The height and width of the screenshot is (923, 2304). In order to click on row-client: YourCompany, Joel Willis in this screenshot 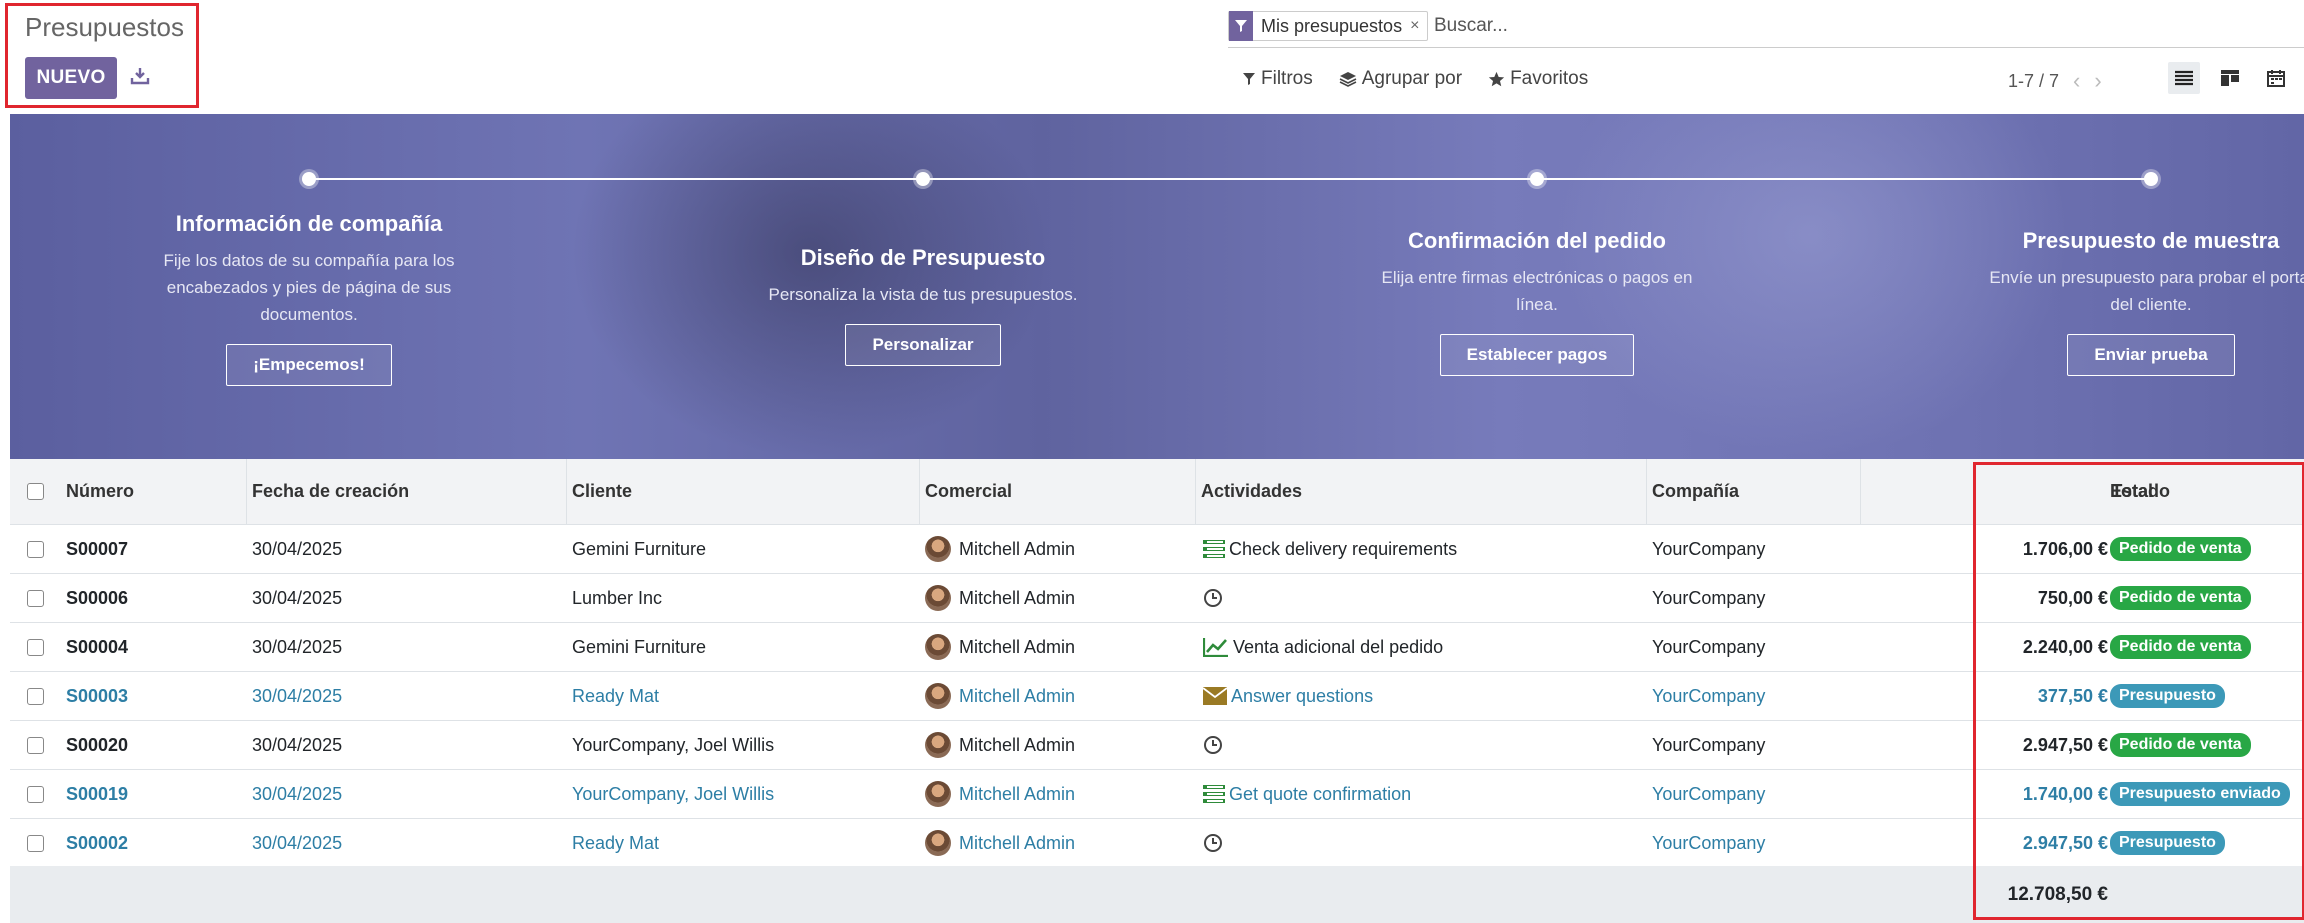, I will do `click(673, 793)`.